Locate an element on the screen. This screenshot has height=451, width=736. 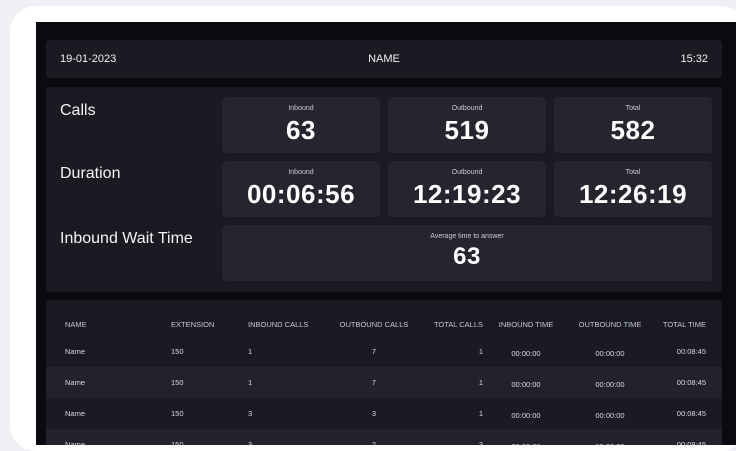
col-inbound-calls: INBOUND CALLS is located at coordinates (278, 324).